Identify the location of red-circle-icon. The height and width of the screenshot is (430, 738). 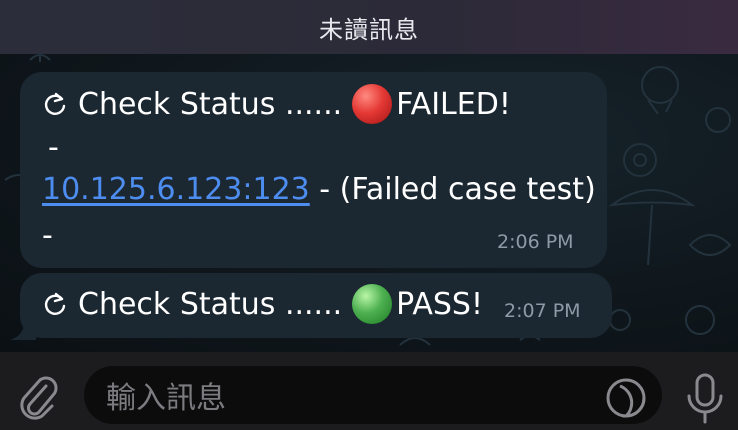
(372, 104).